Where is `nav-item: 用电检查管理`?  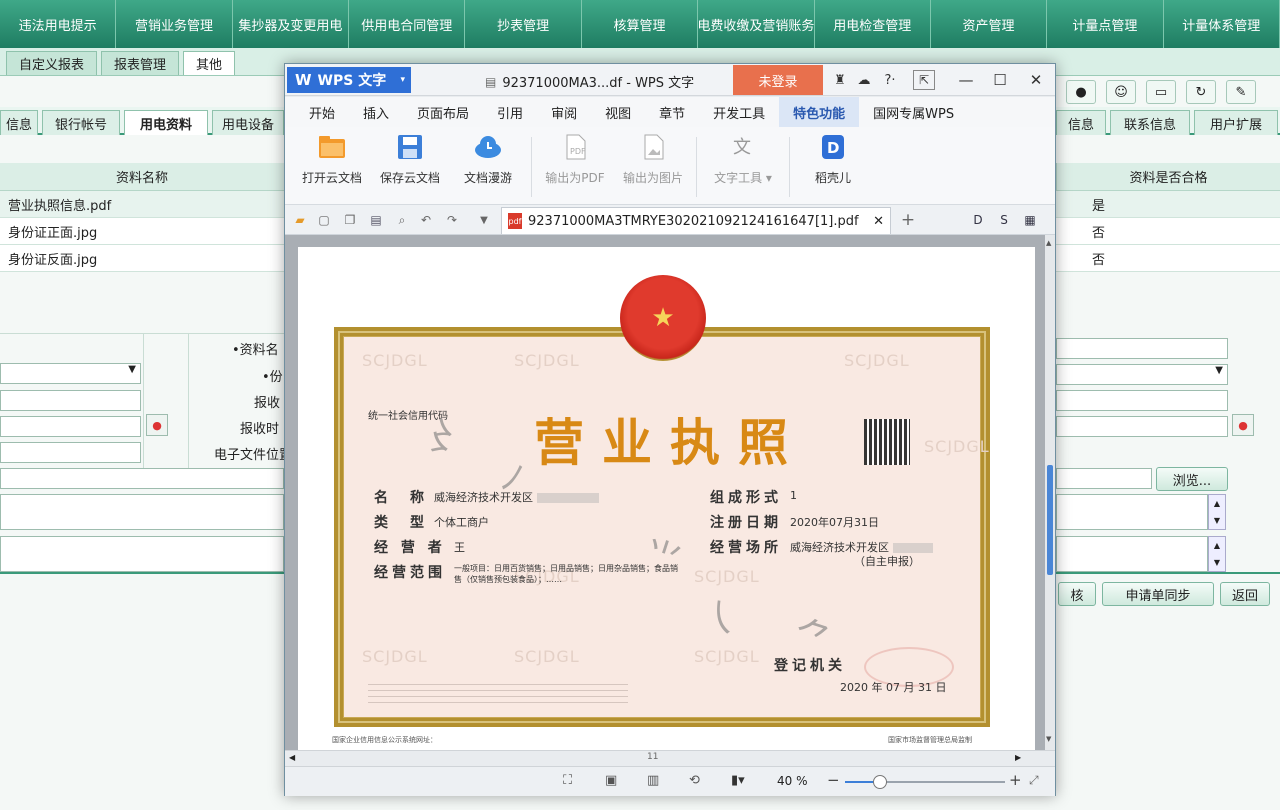 nav-item: 用电检查管理 is located at coordinates (873, 24).